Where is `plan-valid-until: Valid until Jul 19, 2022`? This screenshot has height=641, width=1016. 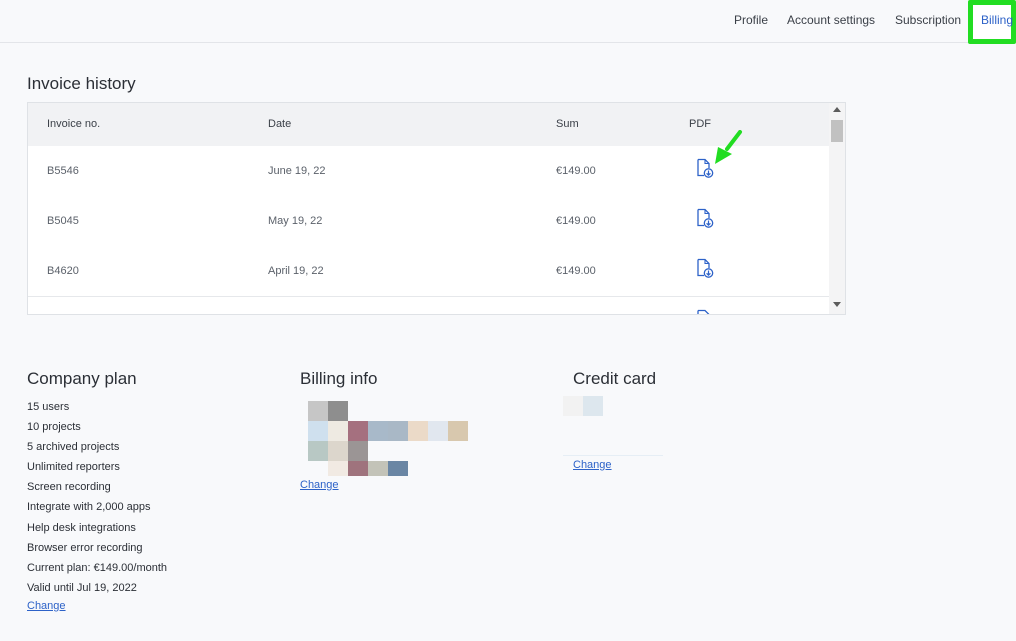 plan-valid-until: Valid until Jul 19, 2022 is located at coordinates (82, 587).